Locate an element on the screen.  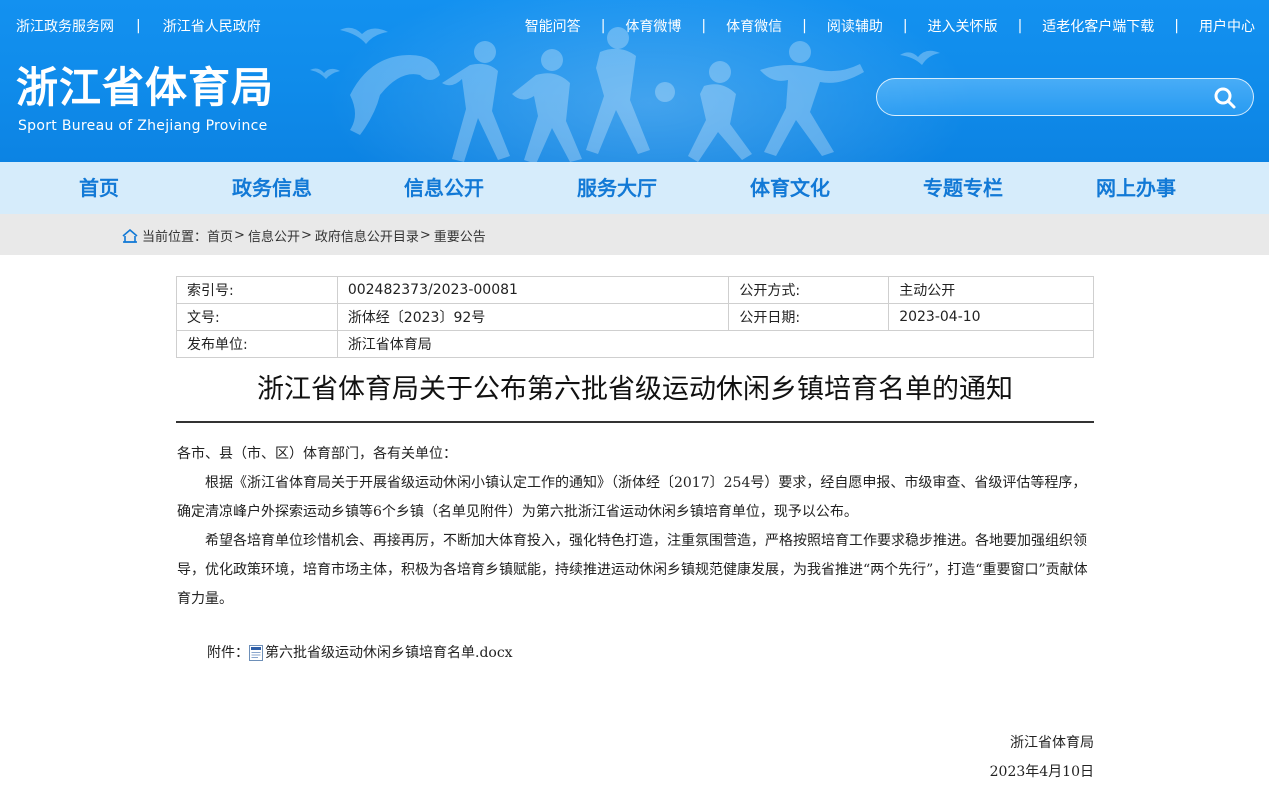
breadcrumb-home: 首页 is located at coordinates (220, 235).